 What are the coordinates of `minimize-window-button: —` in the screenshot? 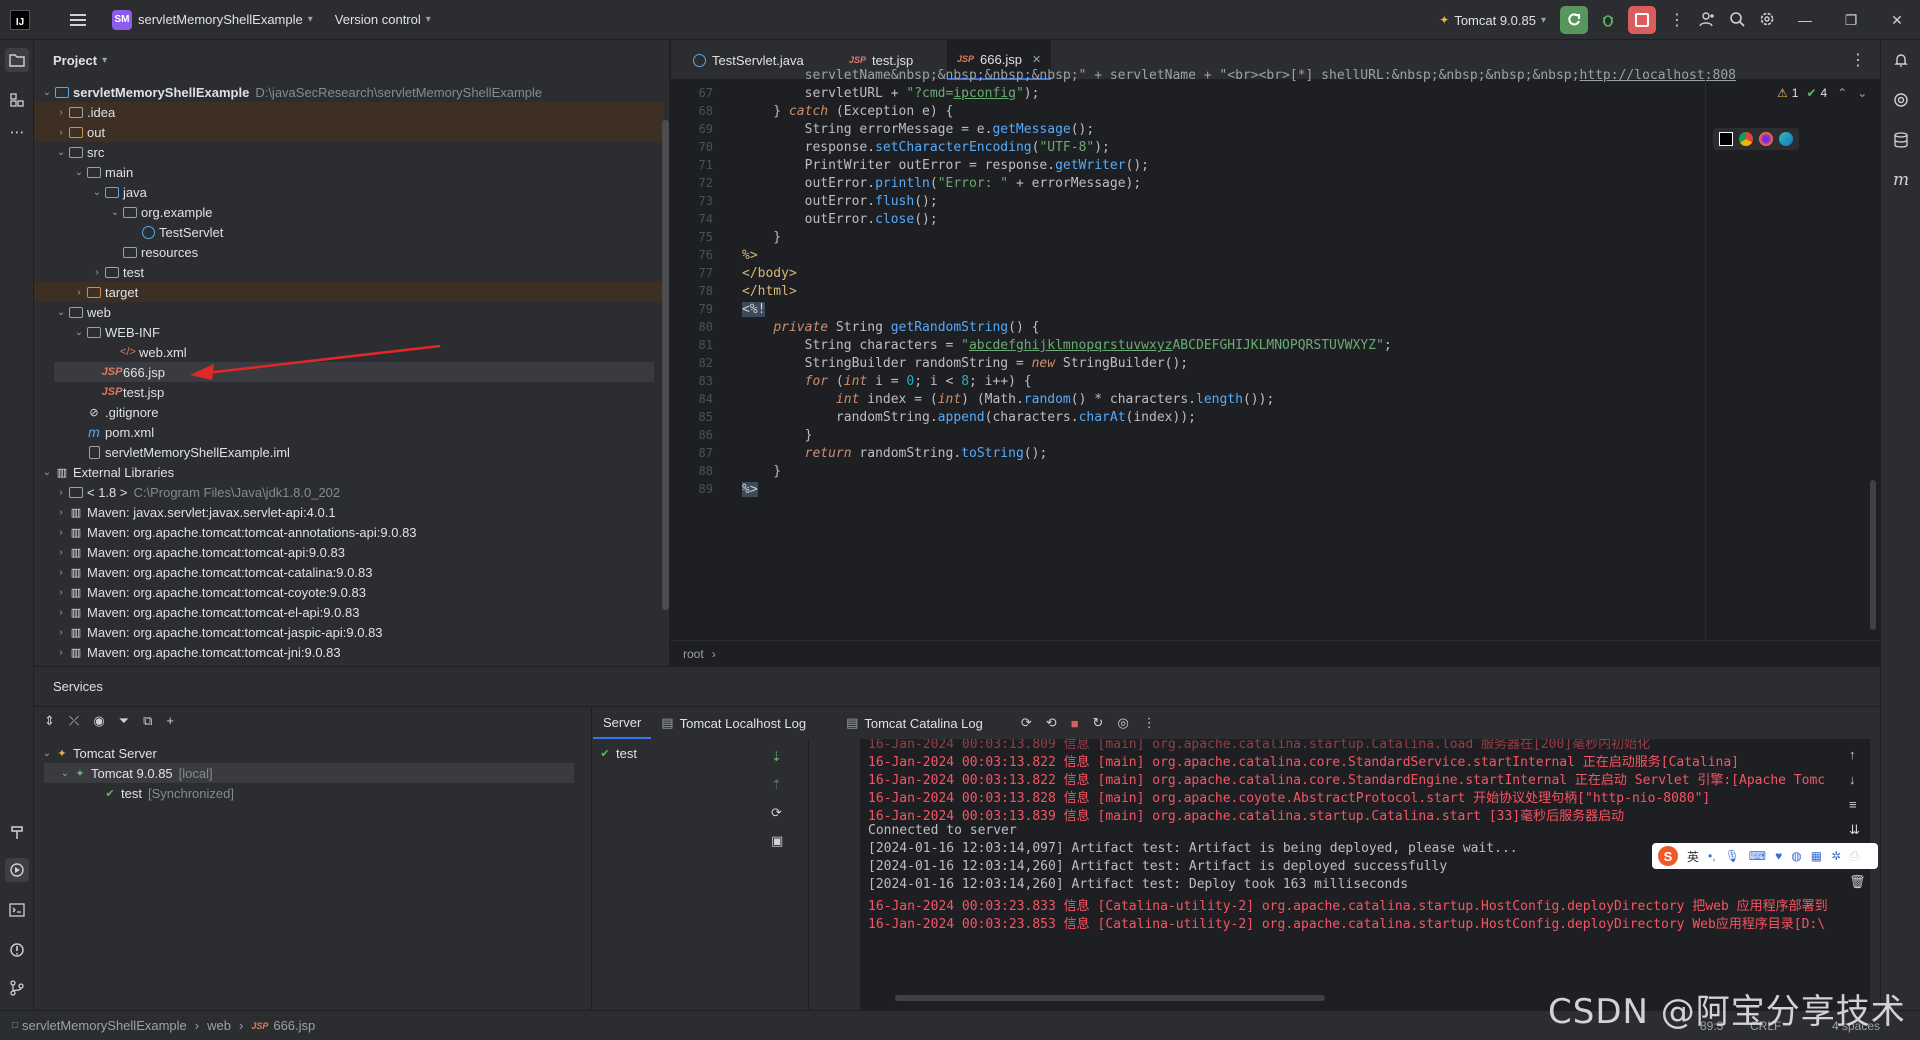 It's located at (1805, 20).